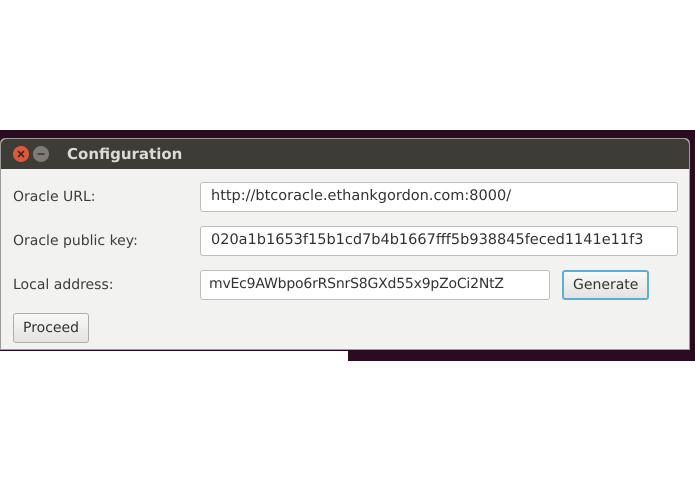 This screenshot has width=695, height=494. Describe the element at coordinates (124, 154) in the screenshot. I see `window-title: Configuration` at that location.